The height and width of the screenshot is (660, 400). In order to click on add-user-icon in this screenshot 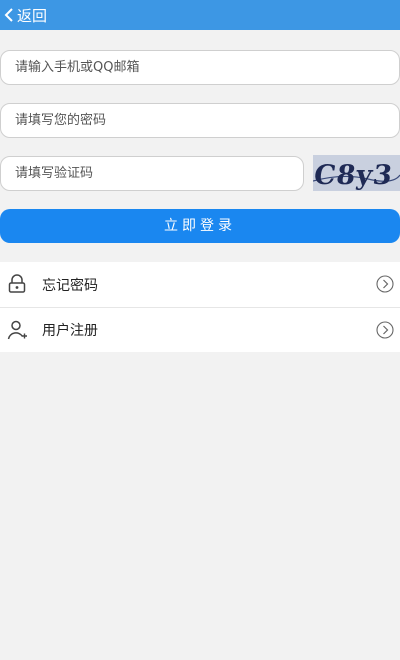, I will do `click(17, 330)`.